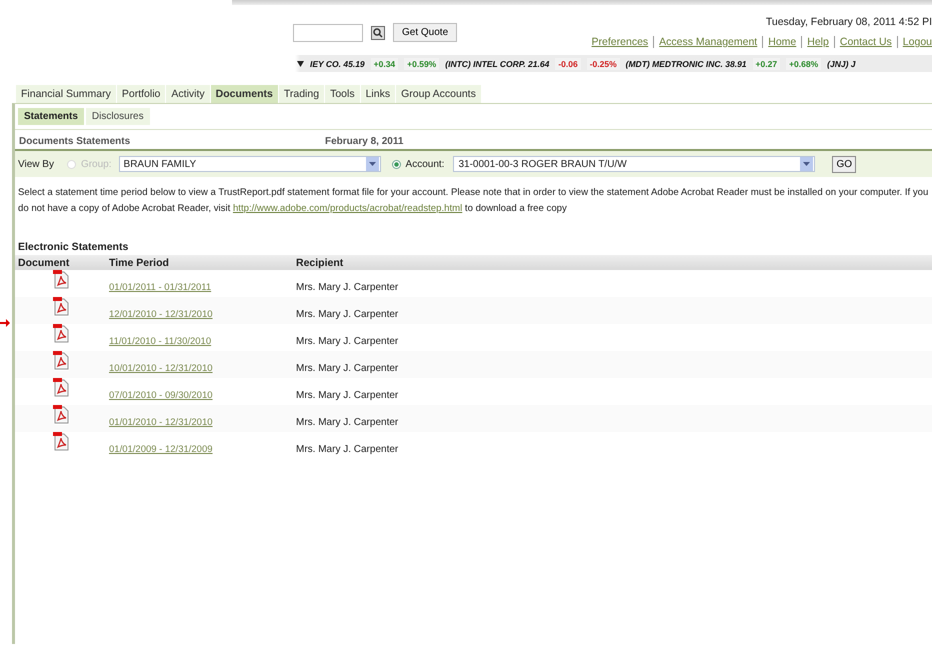  What do you see at coordinates (568, 64) in the screenshot?
I see `ticker-change: -0.06` at bounding box center [568, 64].